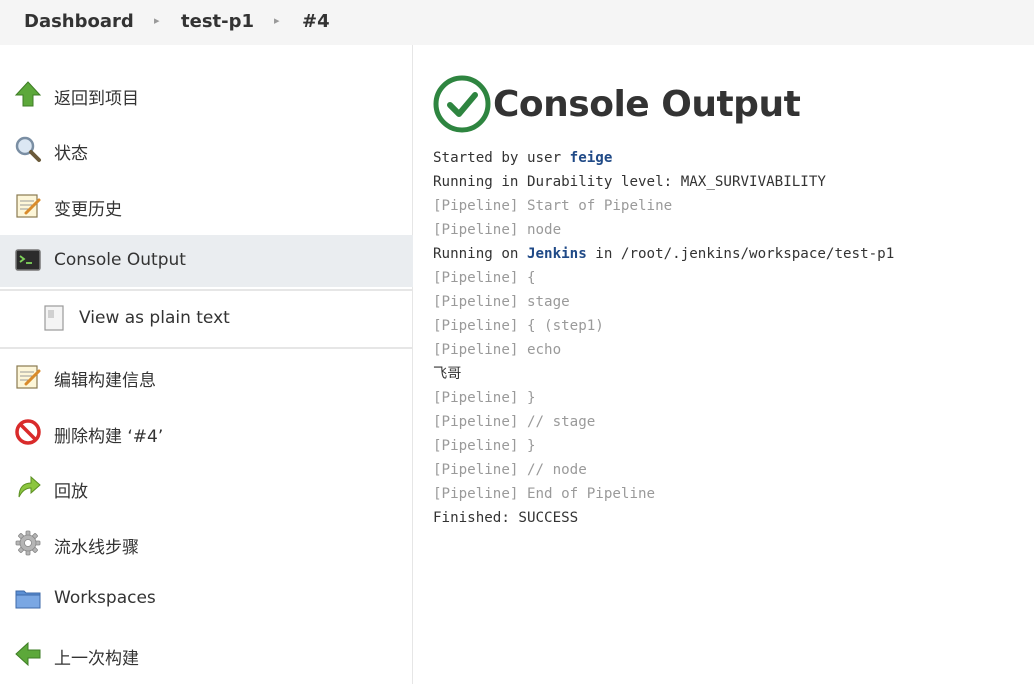  I want to click on console-line: [Pipeline] stage, so click(501, 302).